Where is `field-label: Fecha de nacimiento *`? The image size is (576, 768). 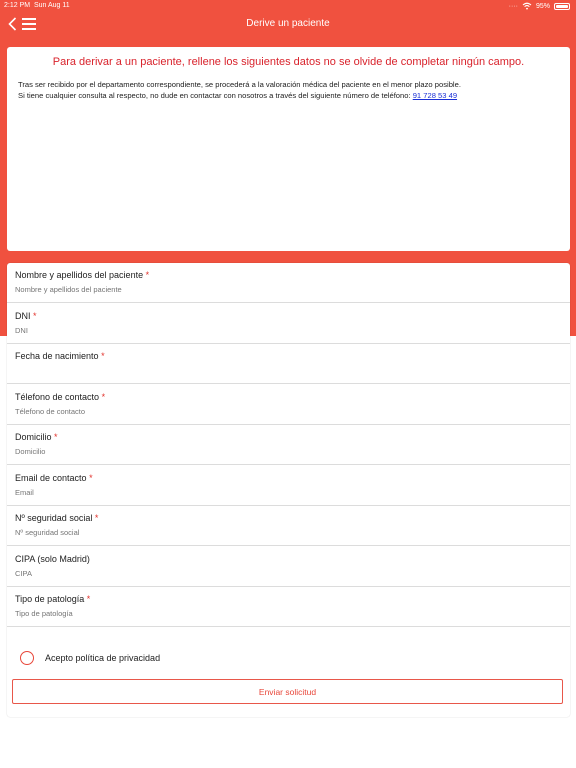 field-label: Fecha de nacimiento * is located at coordinates (60, 356).